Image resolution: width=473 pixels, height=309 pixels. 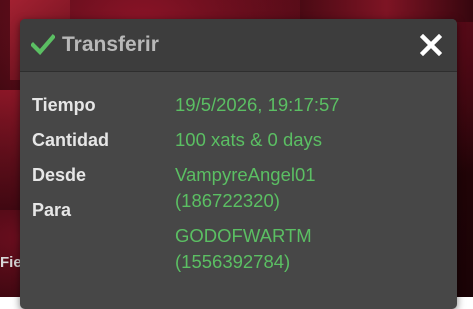 I want to click on dialog-title: Transferir, so click(x=110, y=44).